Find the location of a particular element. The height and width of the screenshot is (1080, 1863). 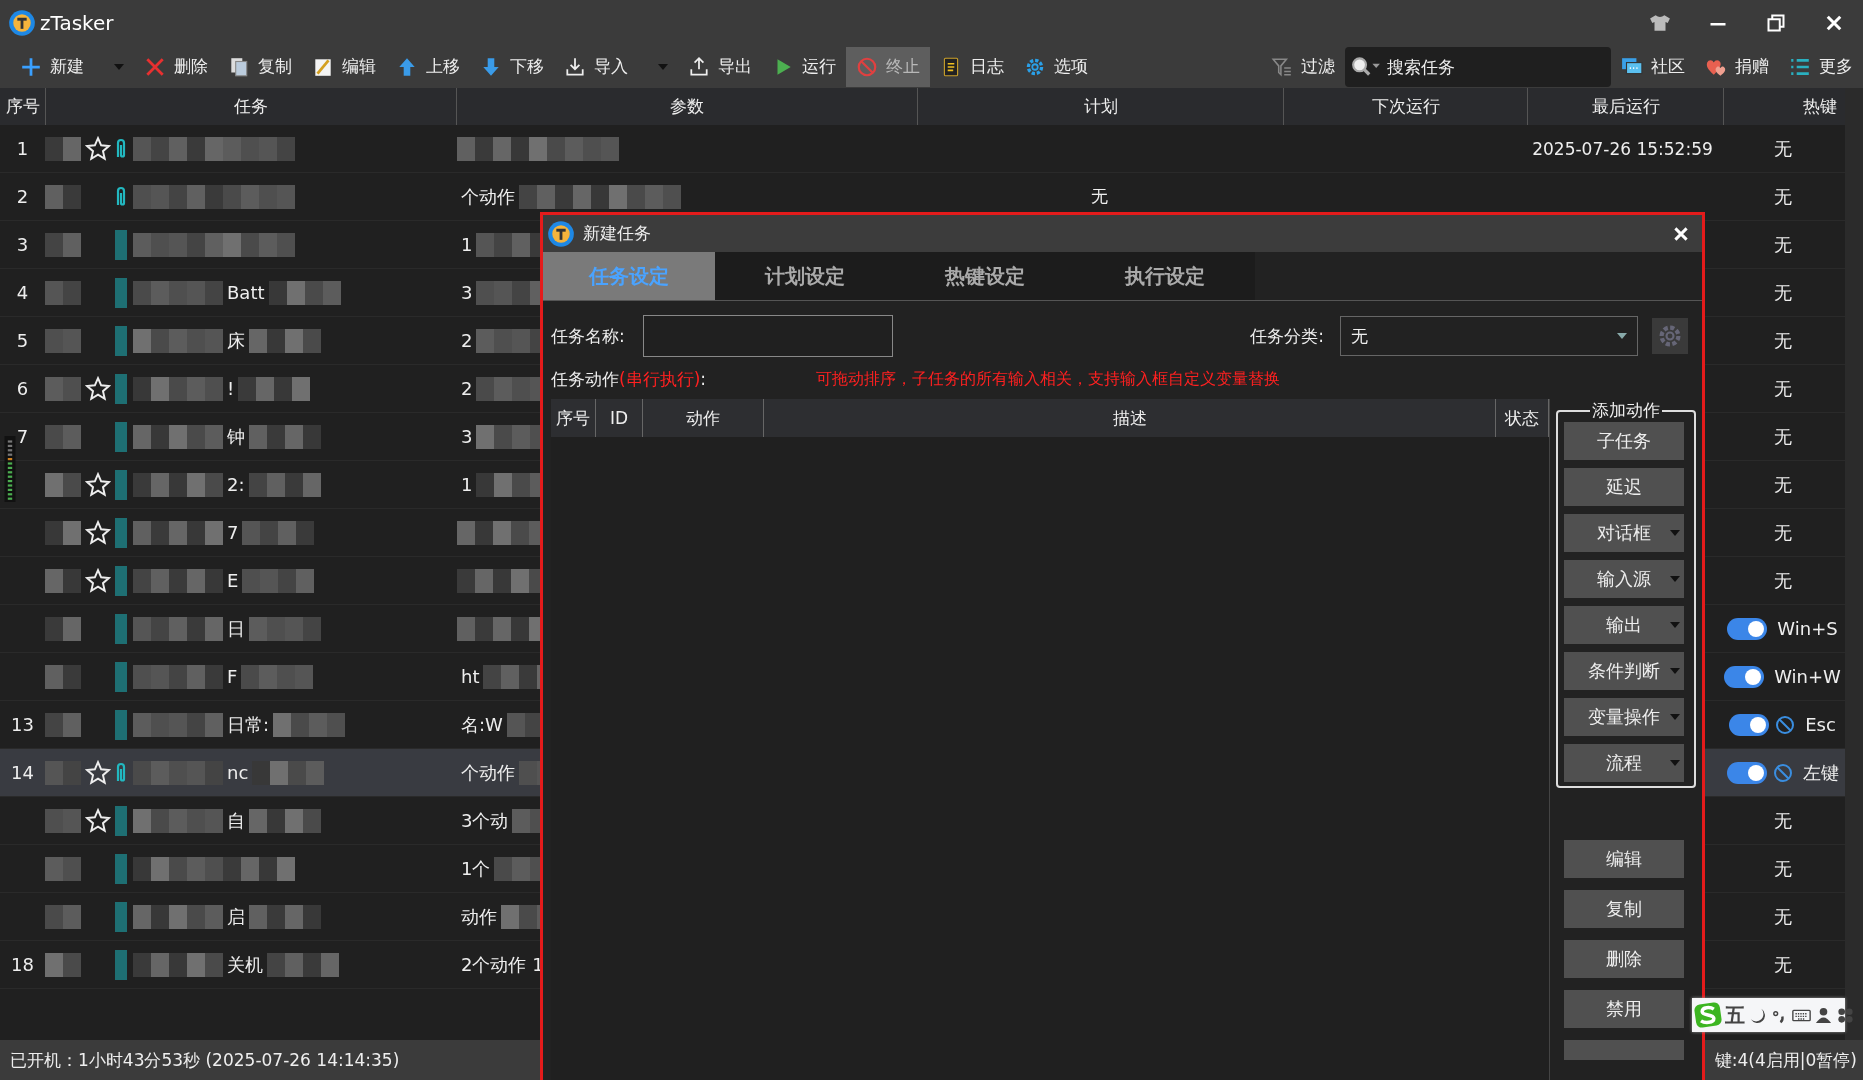

column-header: ID is located at coordinates (619, 418).